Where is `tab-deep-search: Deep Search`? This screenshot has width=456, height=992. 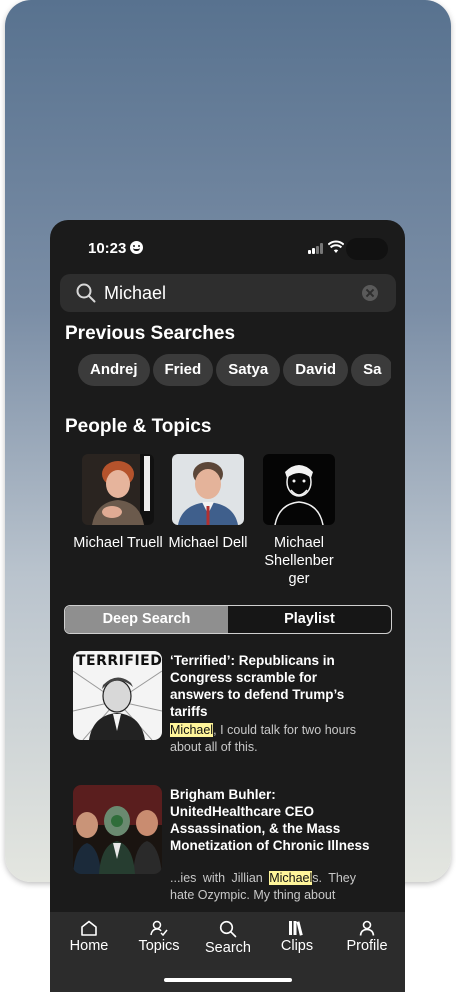
tab-deep-search: Deep Search is located at coordinates (146, 619).